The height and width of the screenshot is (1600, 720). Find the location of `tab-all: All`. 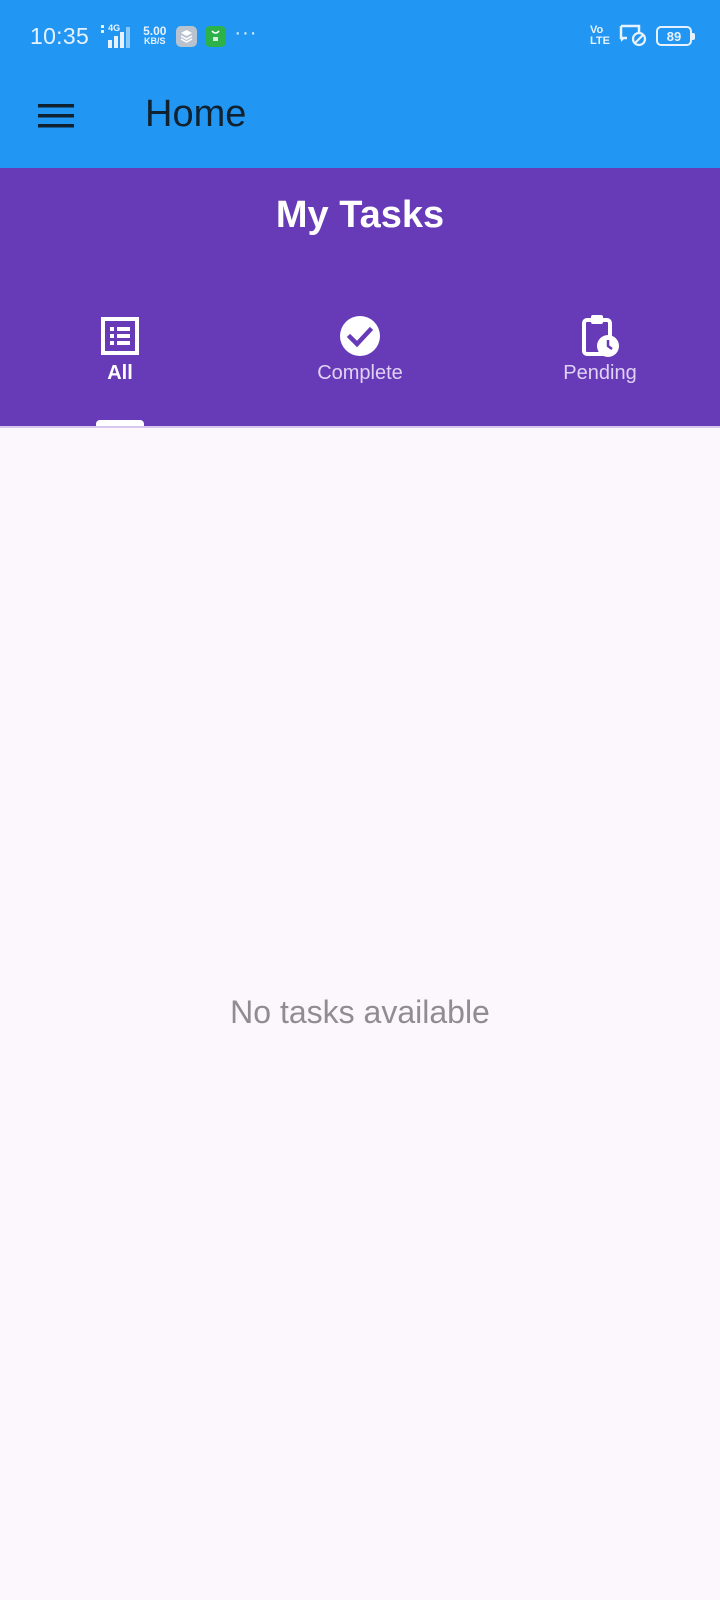

tab-all: All is located at coordinates (120, 370).